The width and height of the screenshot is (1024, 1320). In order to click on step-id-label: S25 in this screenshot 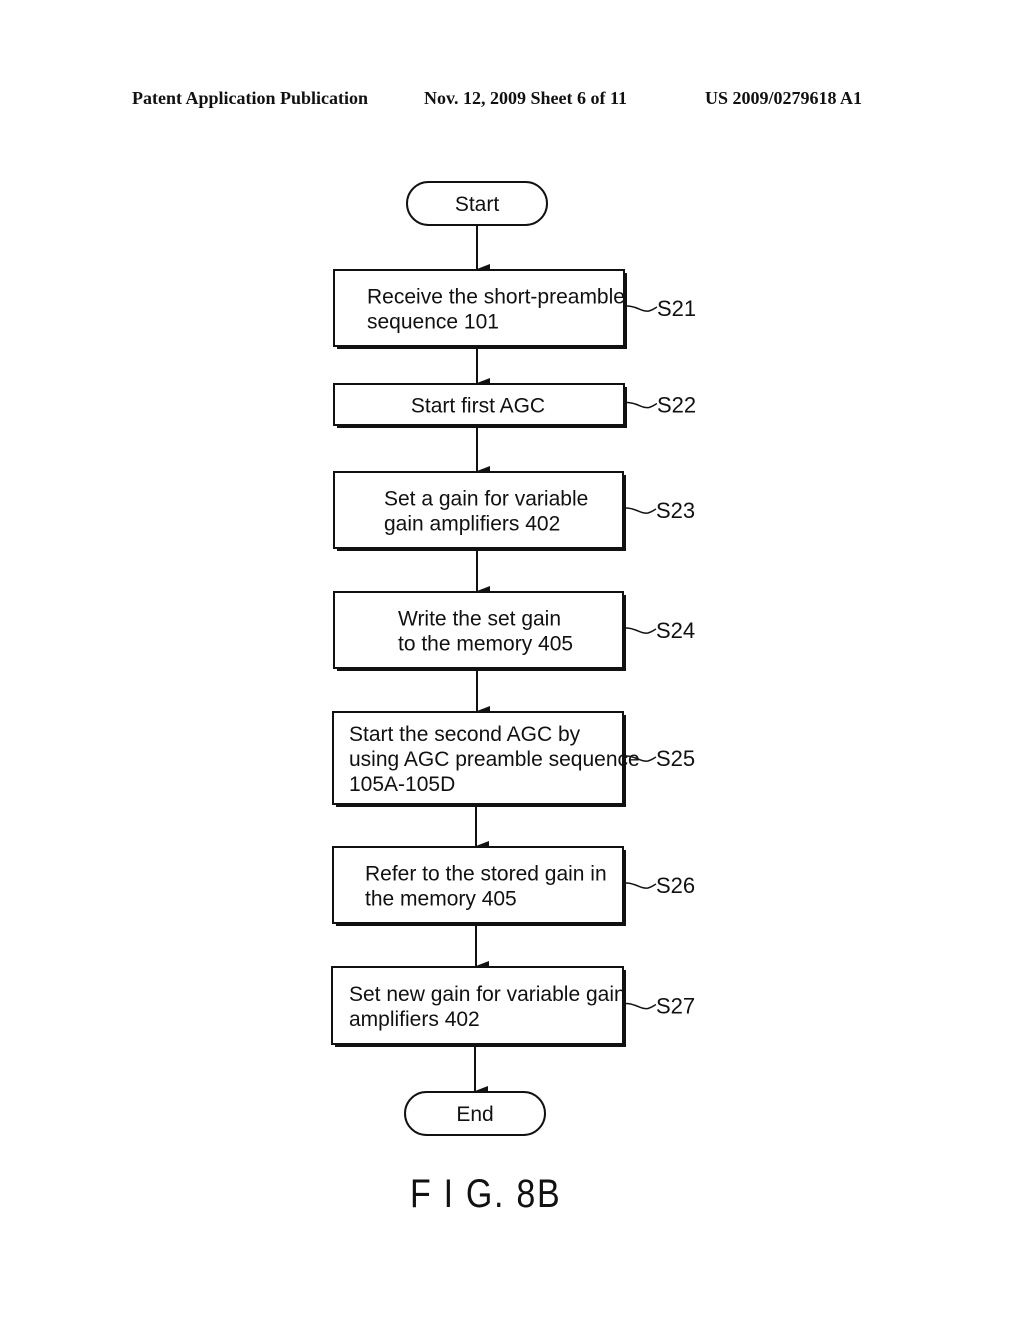, I will do `click(675, 758)`.